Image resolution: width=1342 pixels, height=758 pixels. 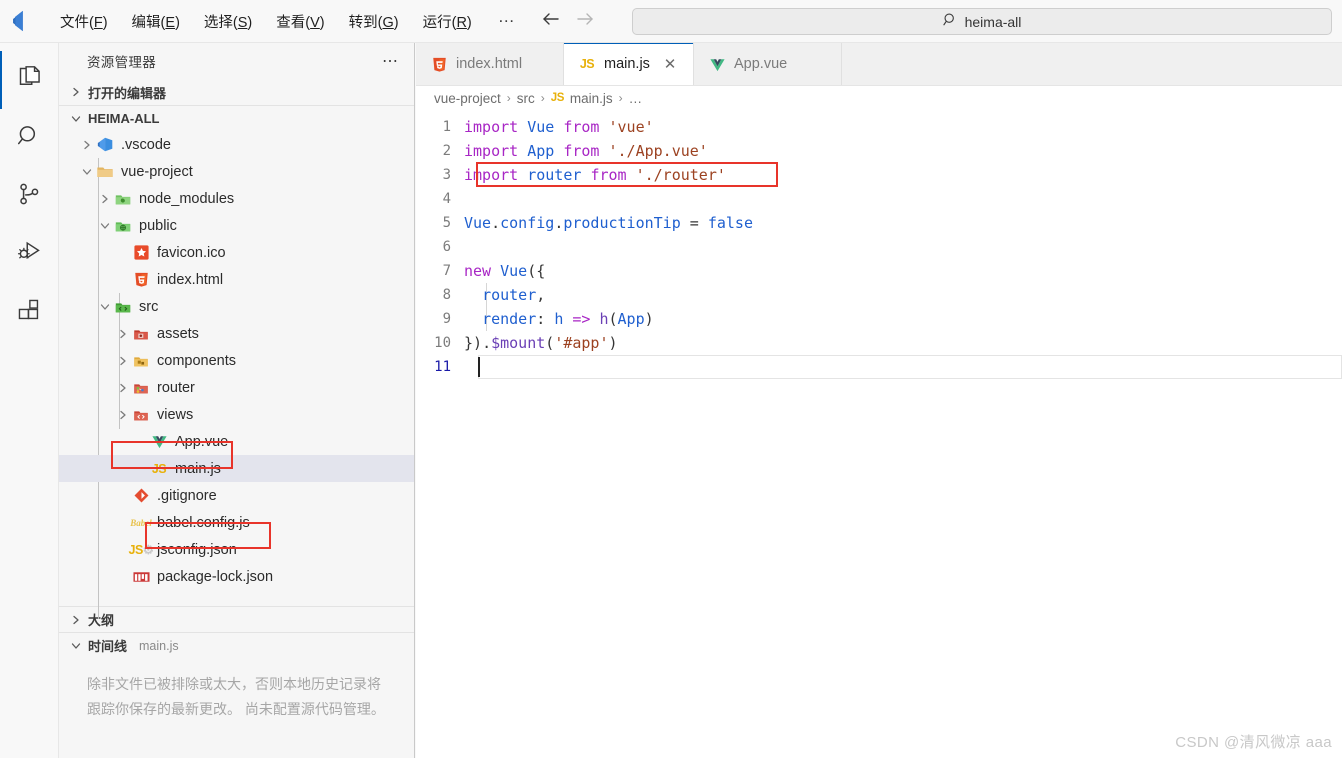 I want to click on tree-row-vscode: .vscode, so click(x=236, y=144).